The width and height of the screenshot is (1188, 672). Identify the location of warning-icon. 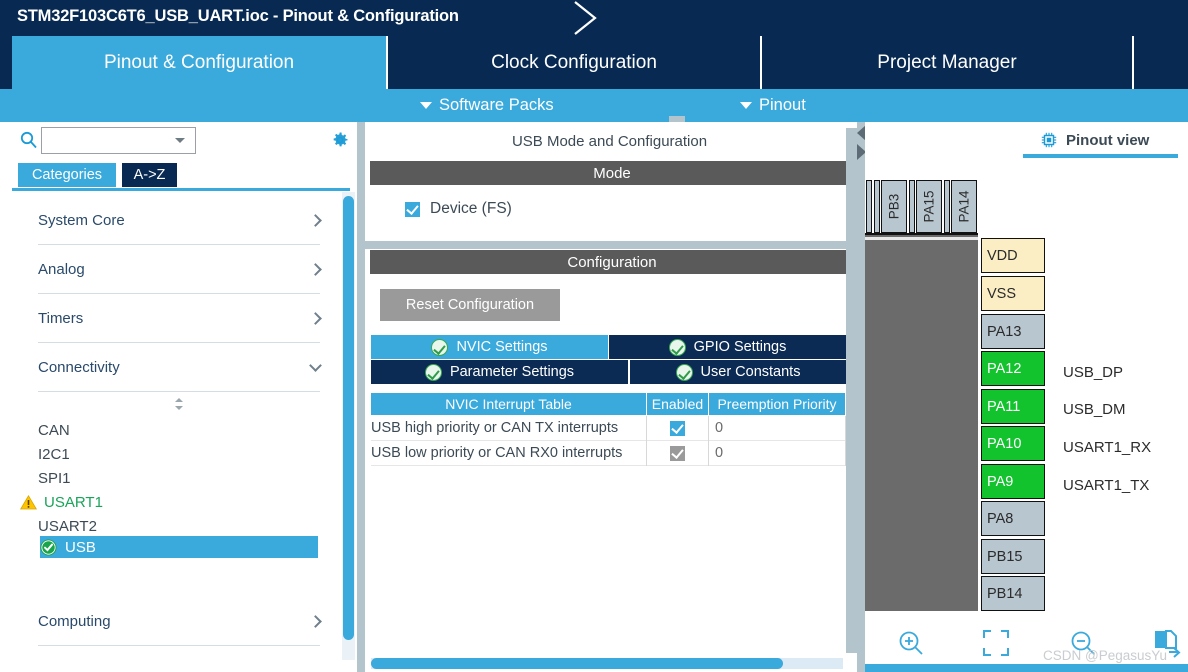
(28, 501).